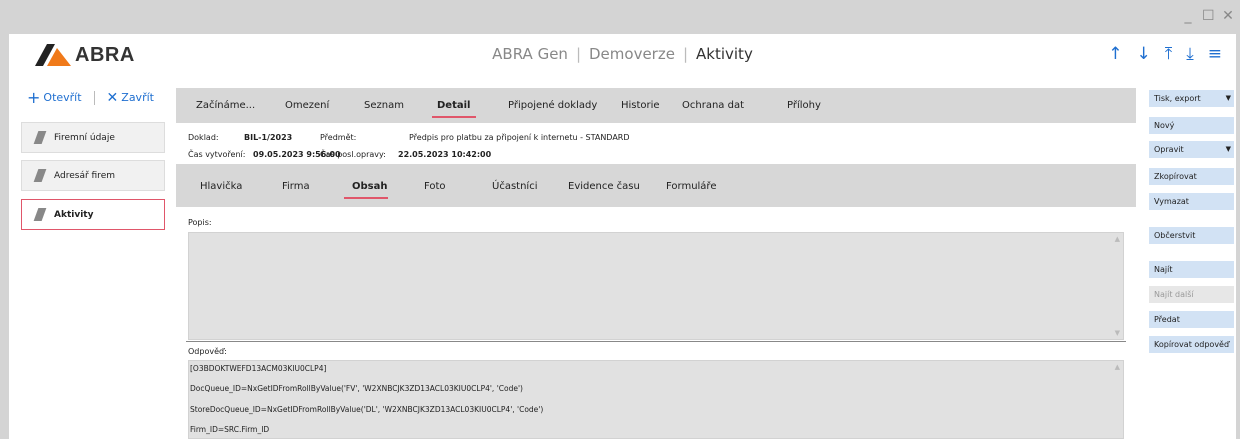 The width and height of the screenshot is (1240, 439). Describe the element at coordinates (338, 137) in the screenshot. I see `predmet-label: Předmět:` at that location.